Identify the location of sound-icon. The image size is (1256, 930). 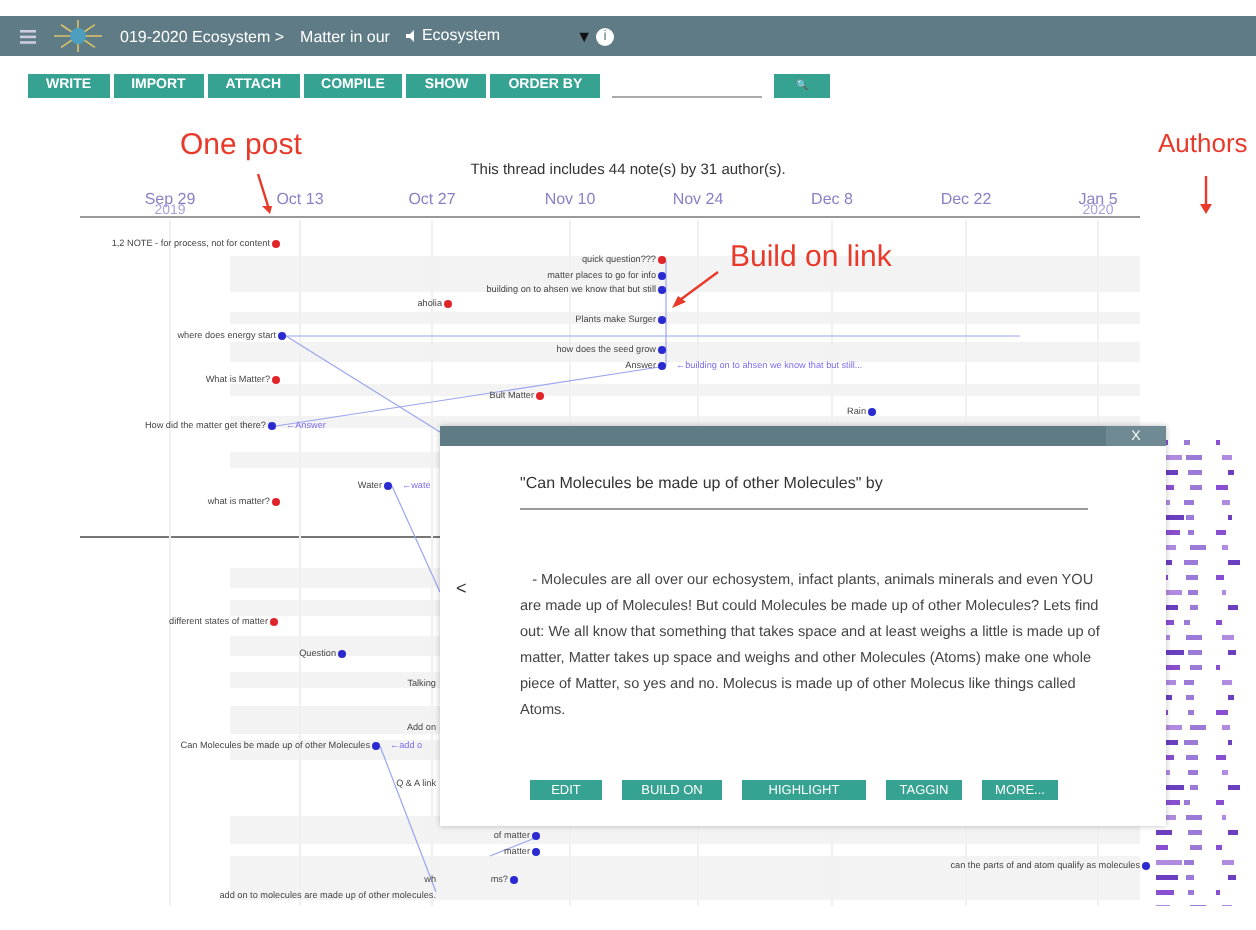
(411, 35).